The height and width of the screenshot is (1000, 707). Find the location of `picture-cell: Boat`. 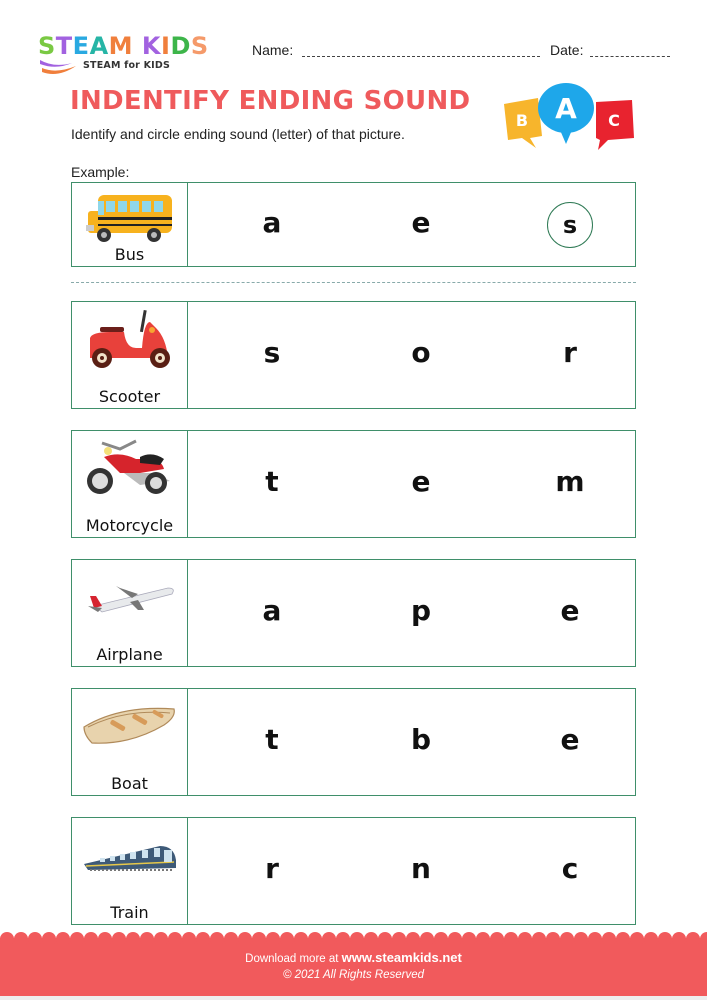

picture-cell: Boat is located at coordinates (130, 742).